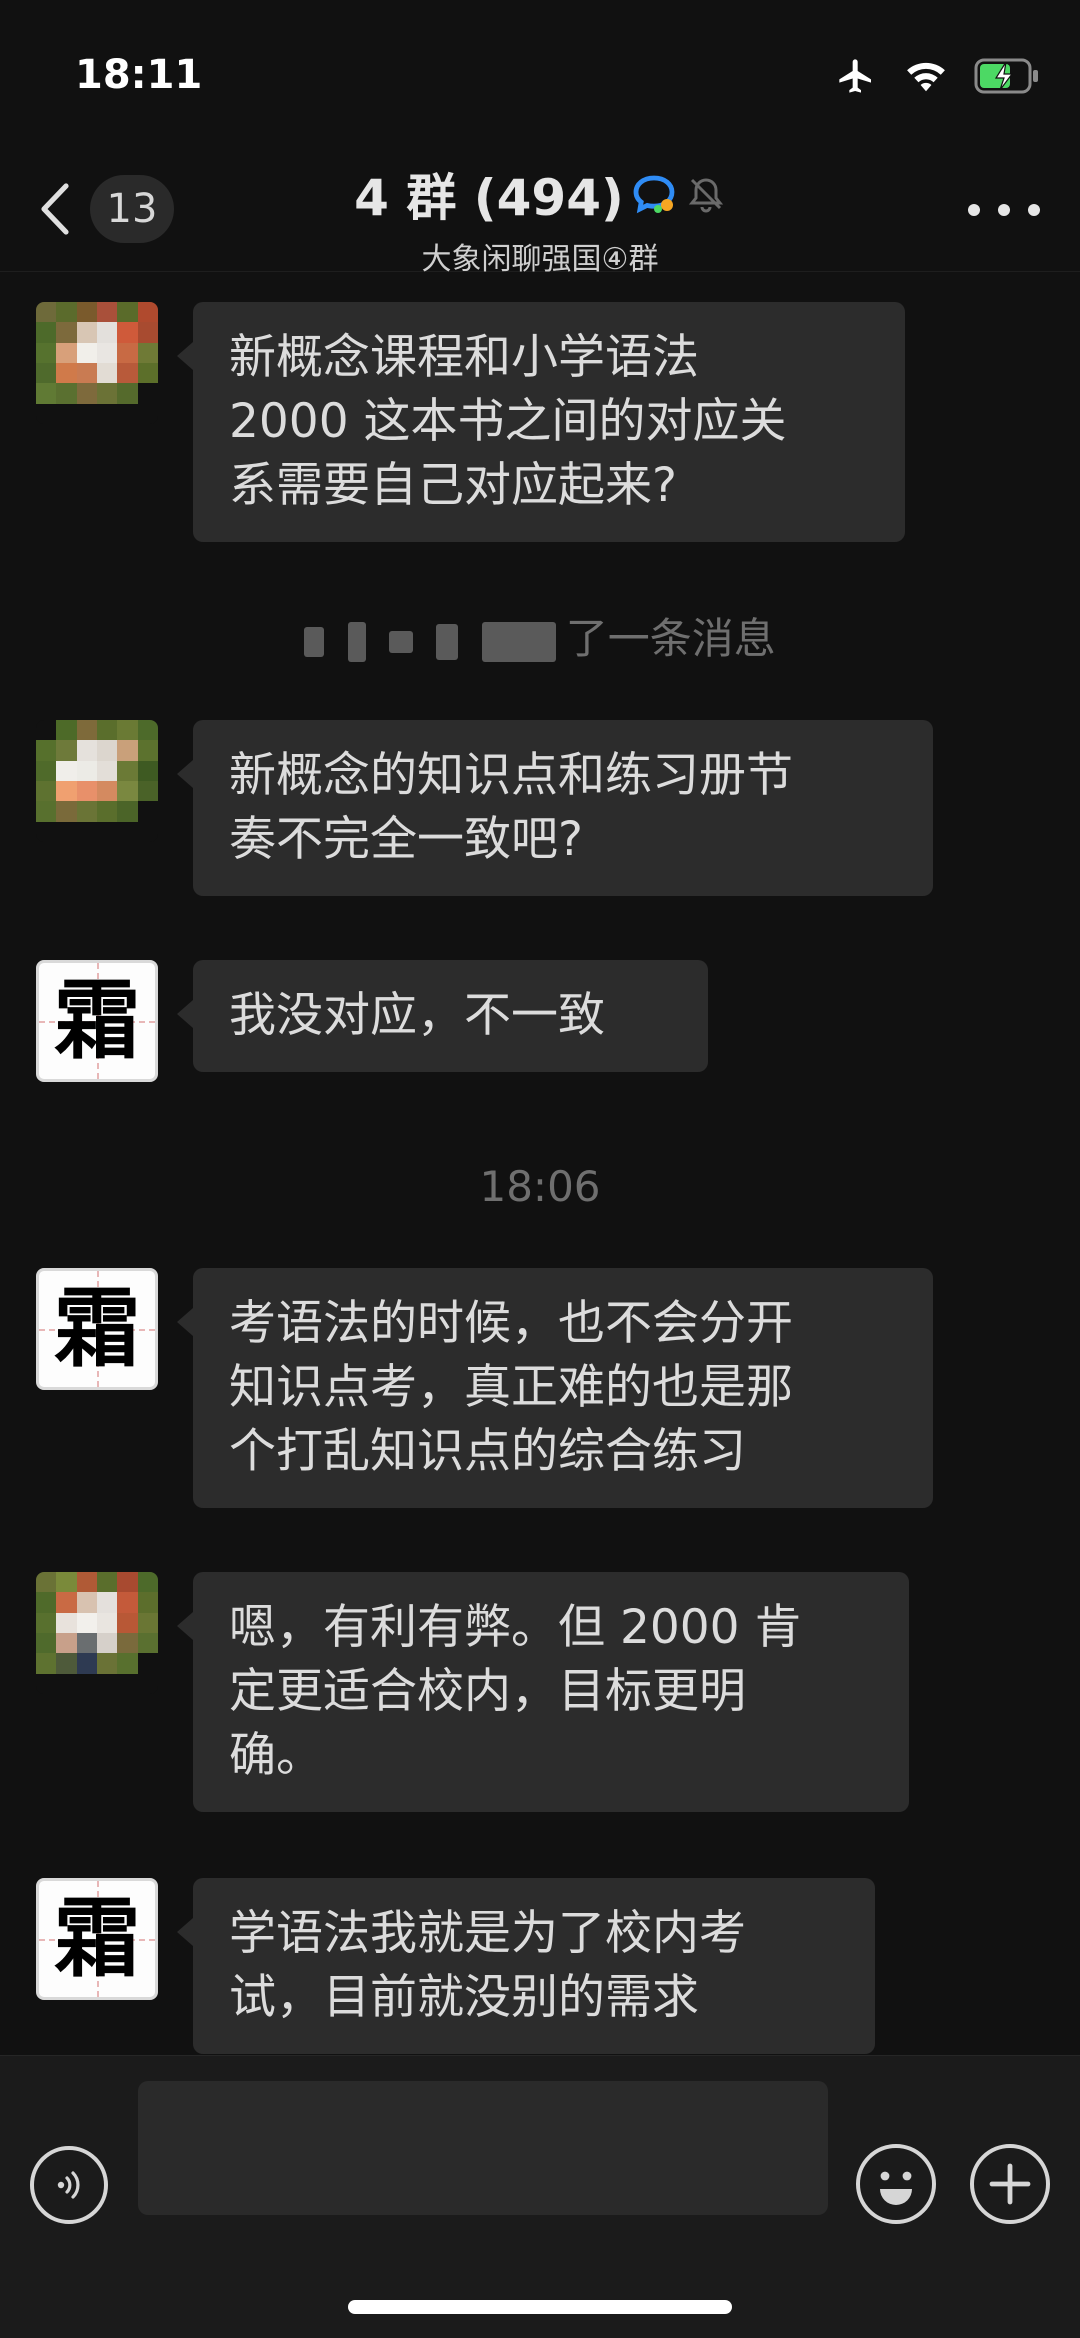 Image resolution: width=1080 pixels, height=2338 pixels. What do you see at coordinates (974, 210) in the screenshot?
I see `more-dots-icon` at bounding box center [974, 210].